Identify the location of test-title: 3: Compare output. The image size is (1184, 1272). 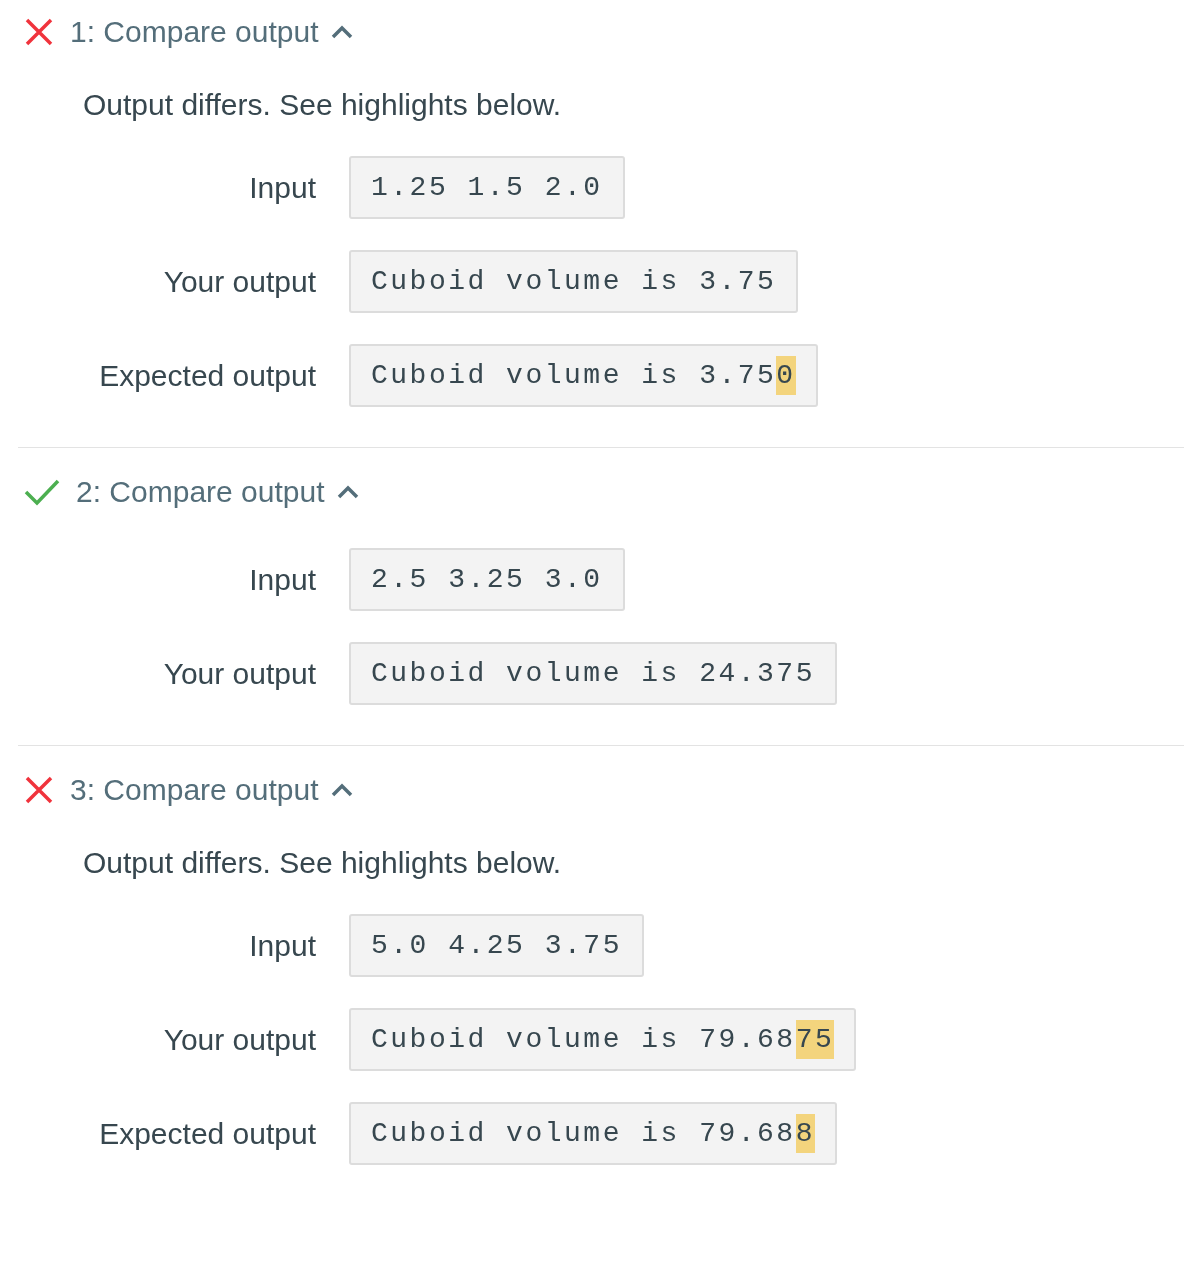
(212, 790).